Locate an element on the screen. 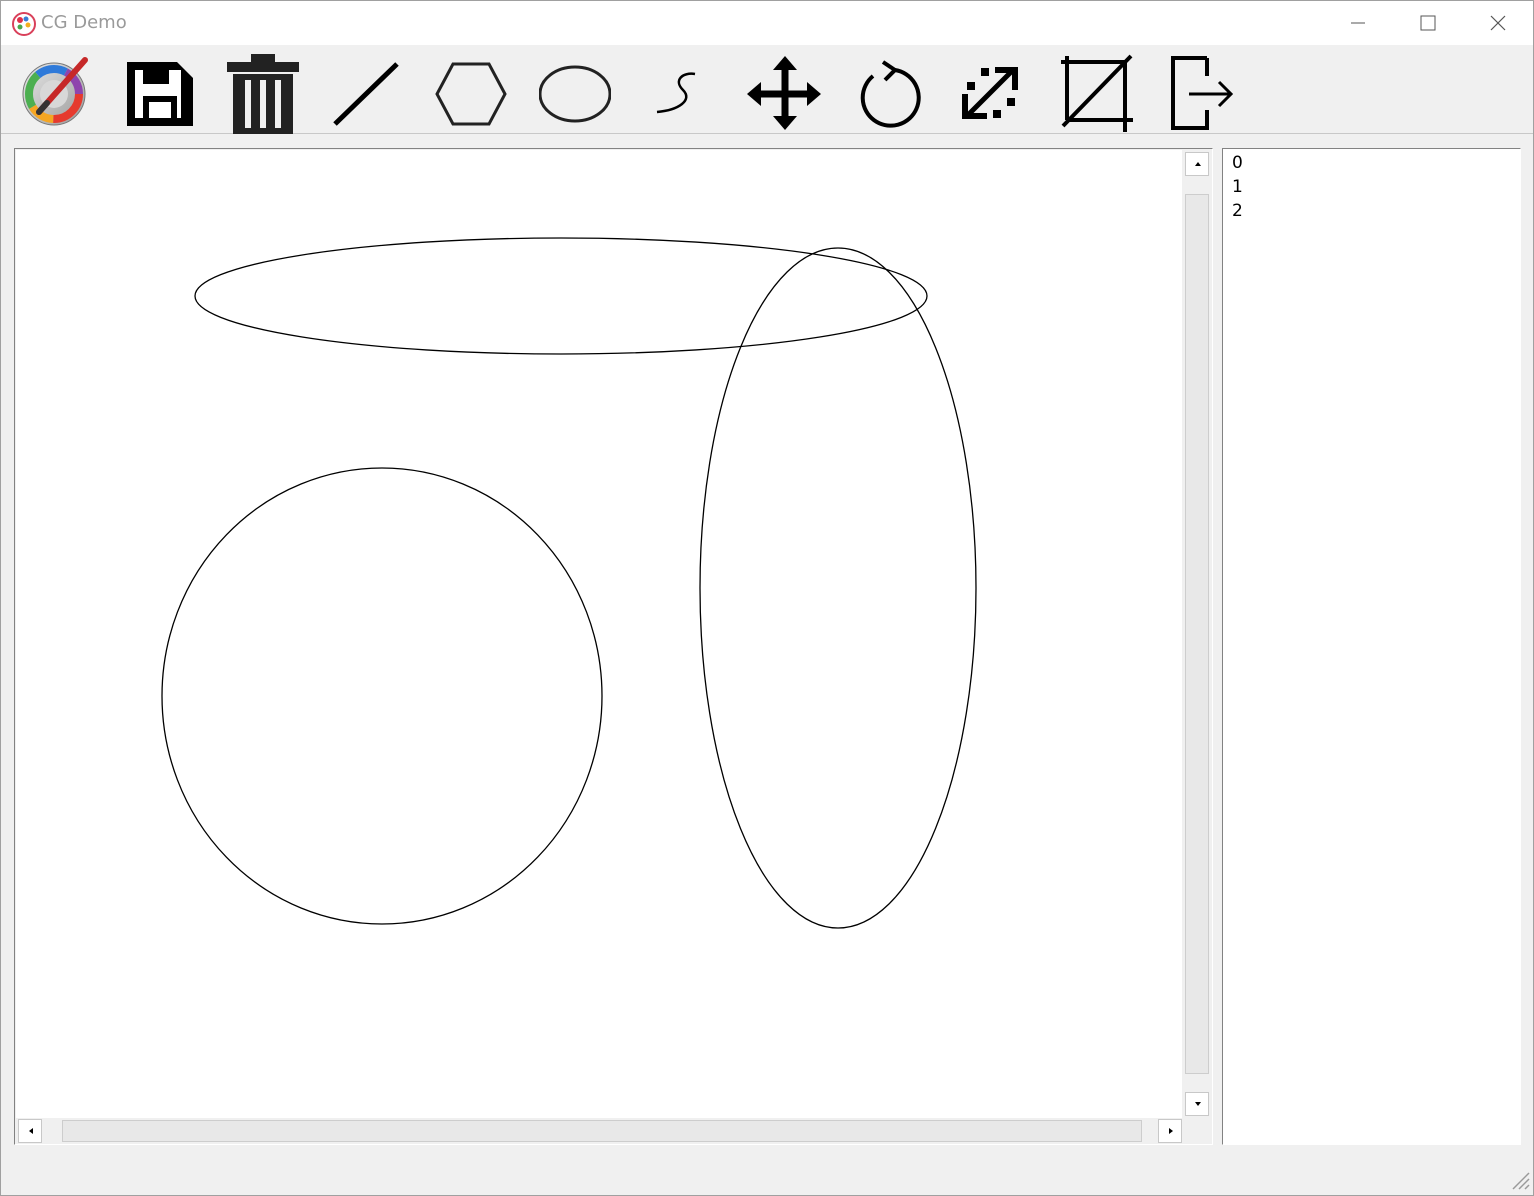  shape-ellipse-horizontal is located at coordinates (561, 296).